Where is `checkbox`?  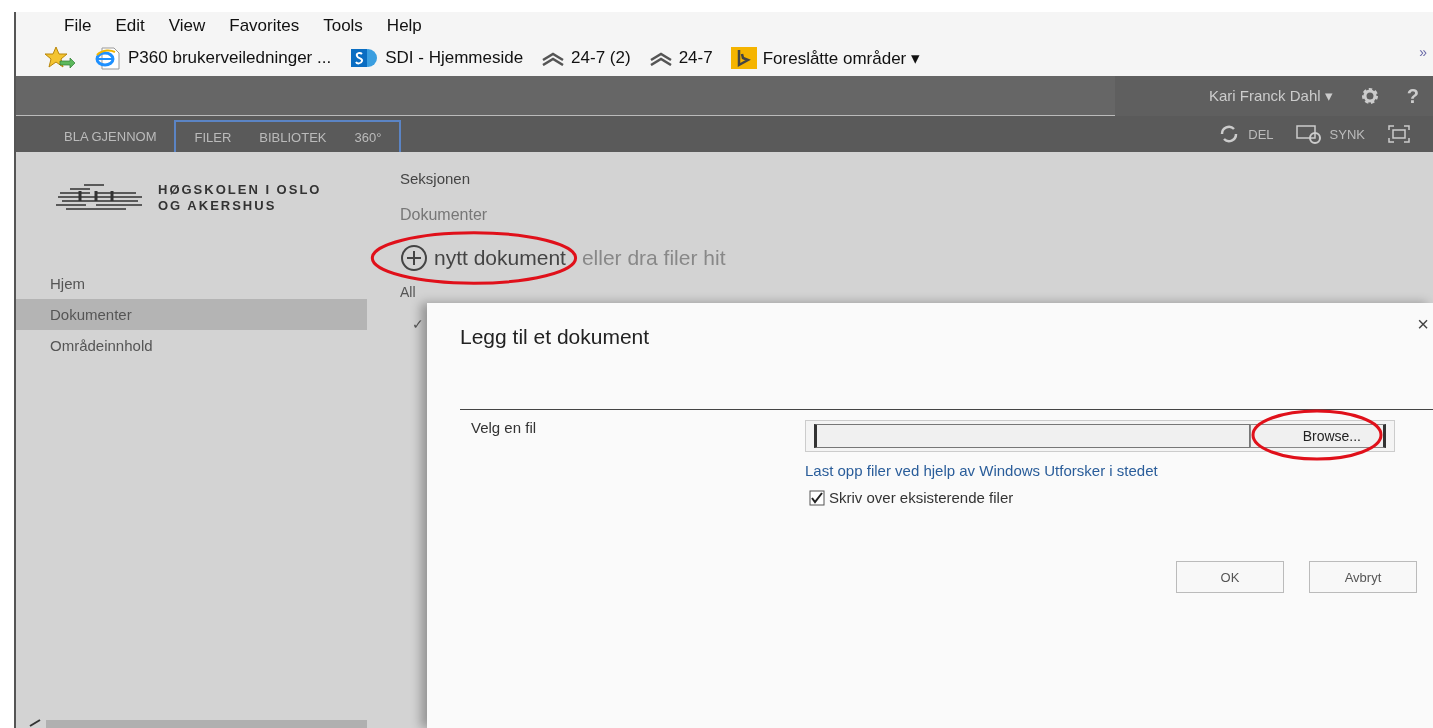 checkbox is located at coordinates (817, 497).